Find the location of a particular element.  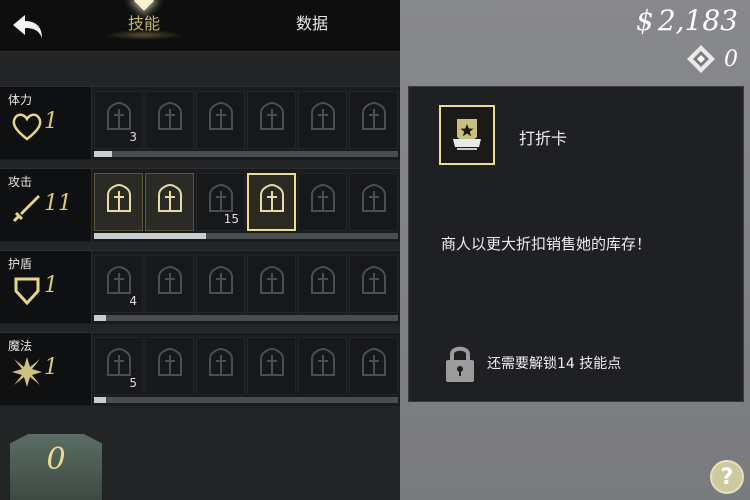

tab-data-label: 数据 is located at coordinates (311, 23).